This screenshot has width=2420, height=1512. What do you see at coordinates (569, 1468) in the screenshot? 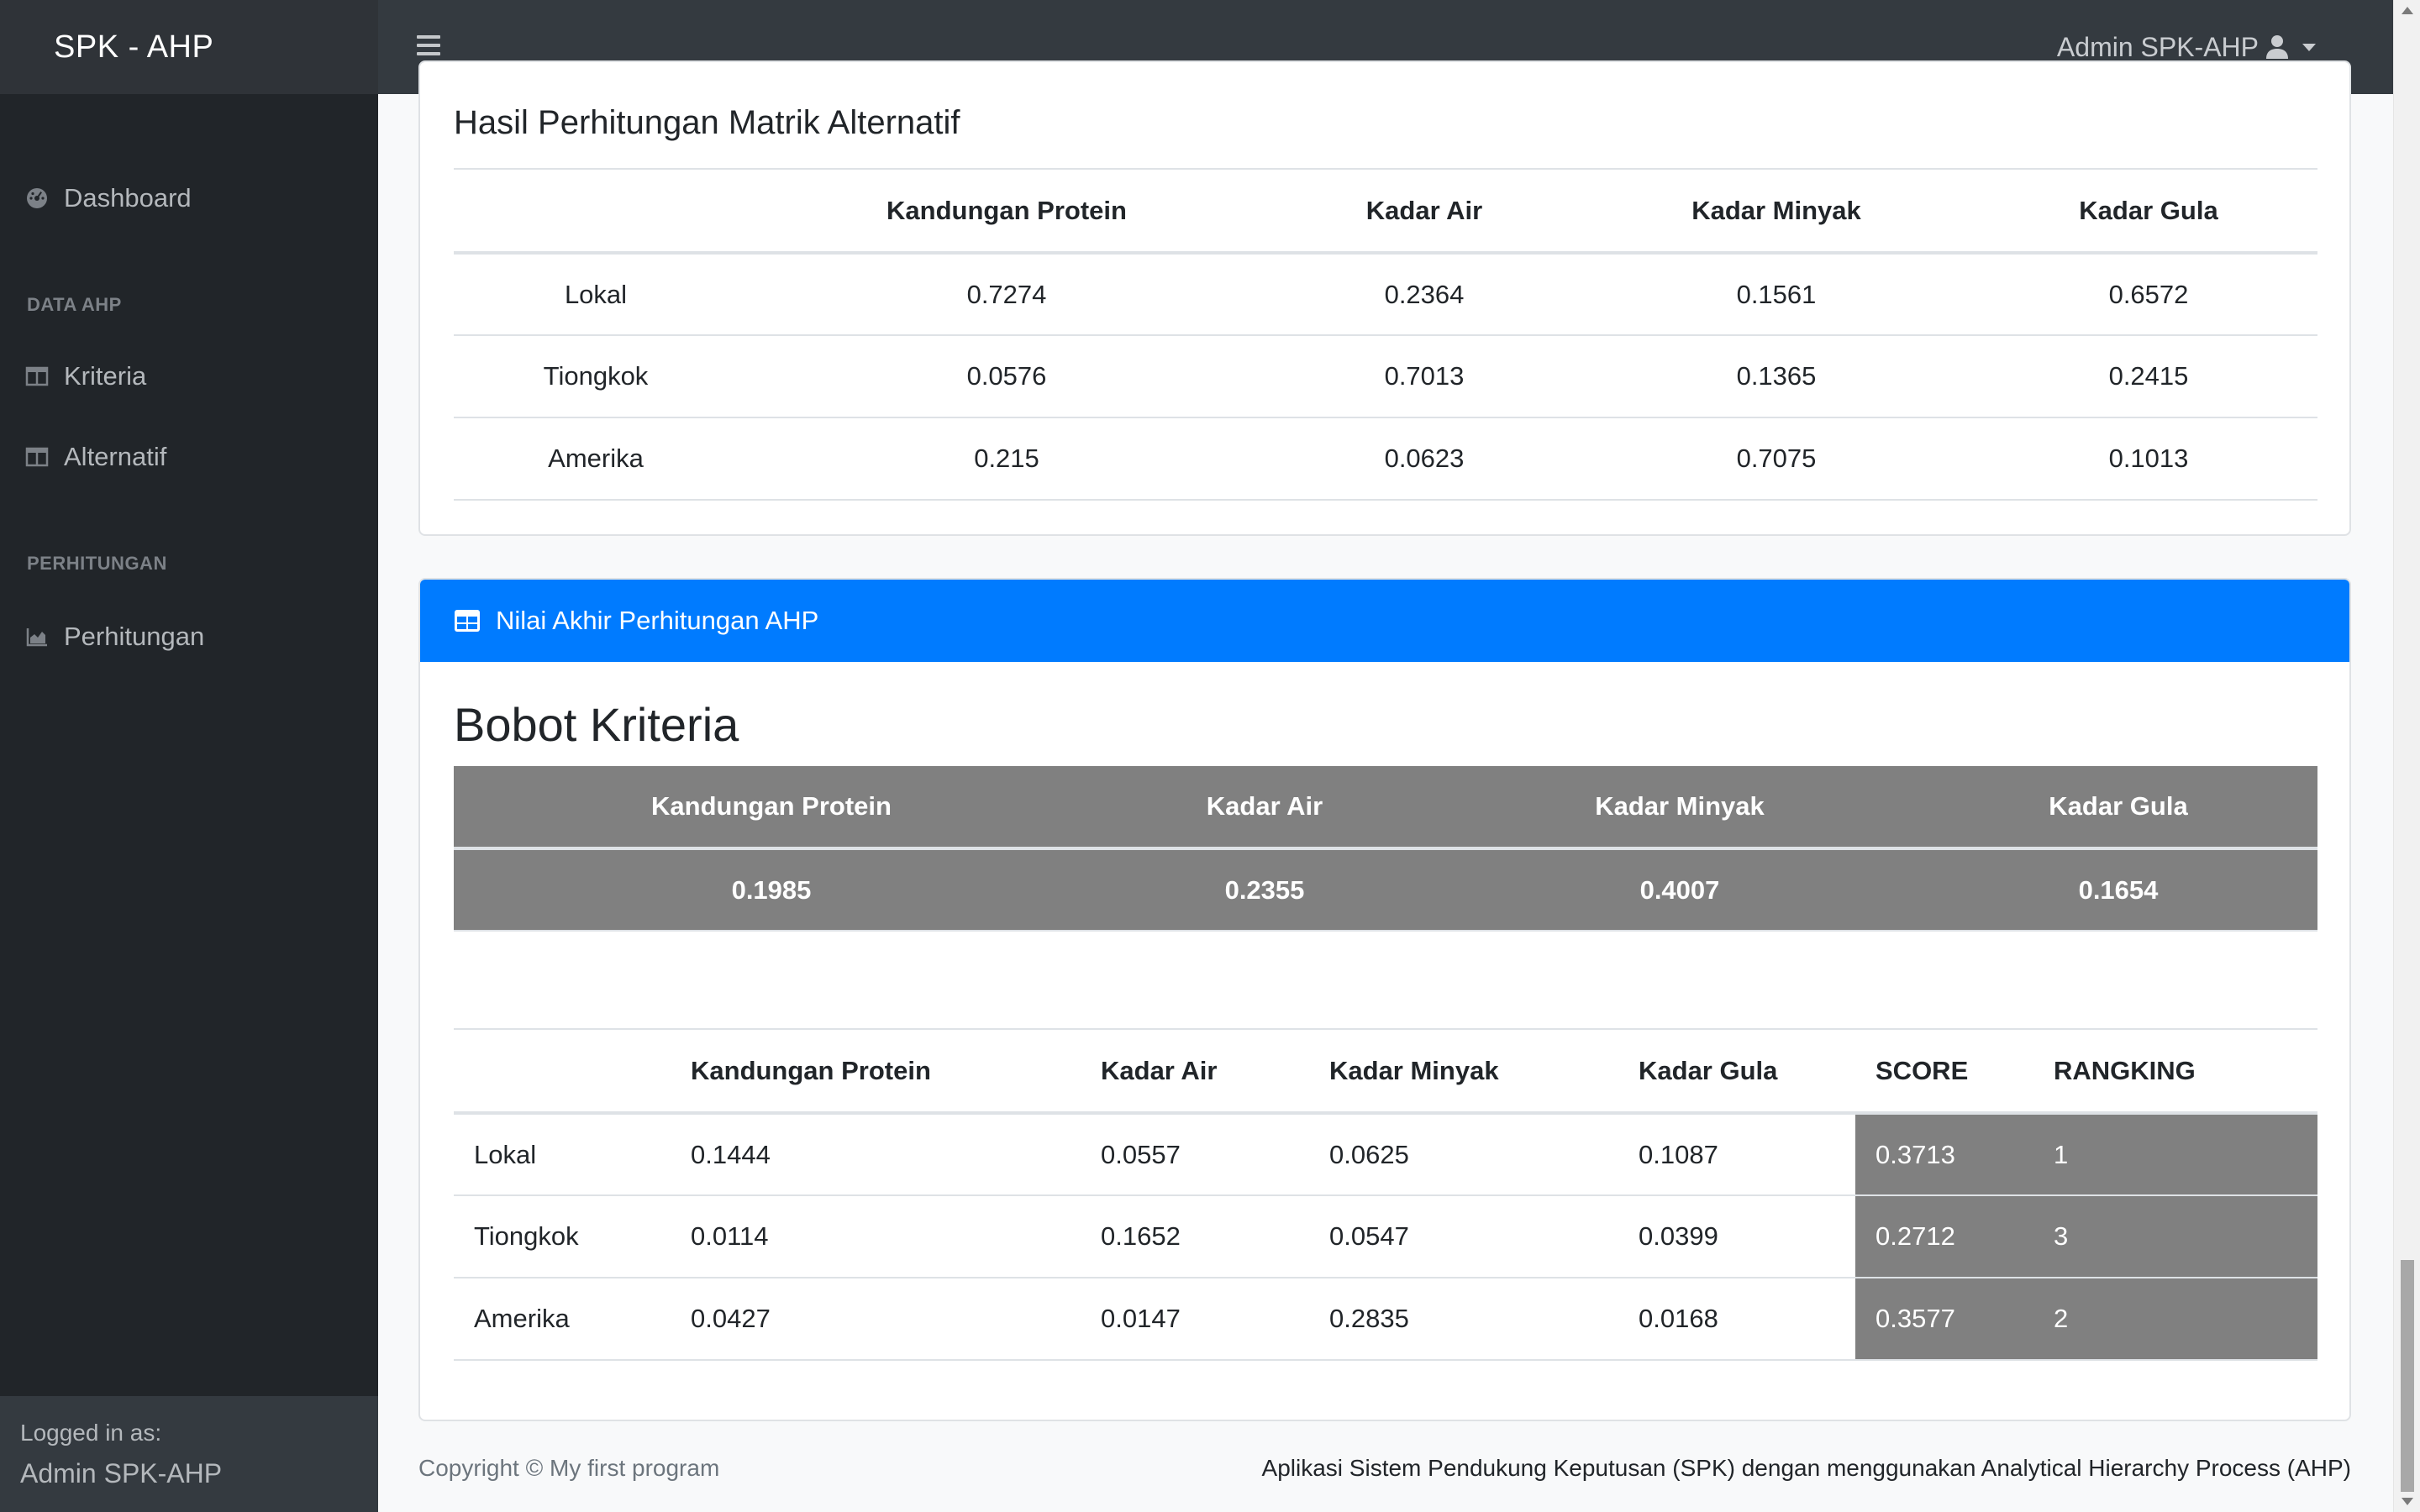
I see `footer-copyright: Copyright © My first program` at bounding box center [569, 1468].